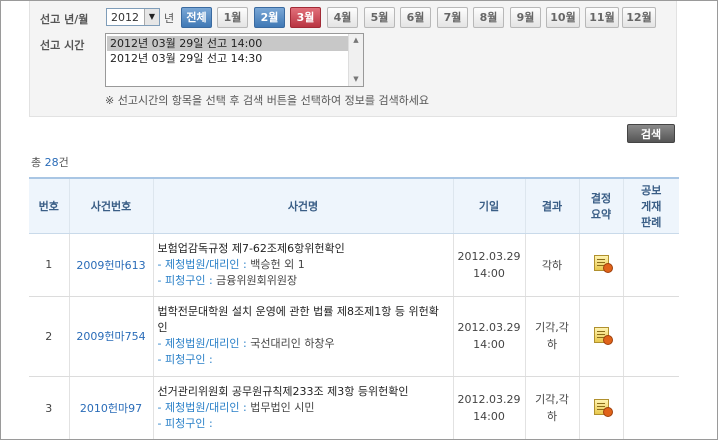 Image resolution: width=718 pixels, height=440 pixels. What do you see at coordinates (151, 17) in the screenshot?
I see `chevron-down-icon: ▼` at bounding box center [151, 17].